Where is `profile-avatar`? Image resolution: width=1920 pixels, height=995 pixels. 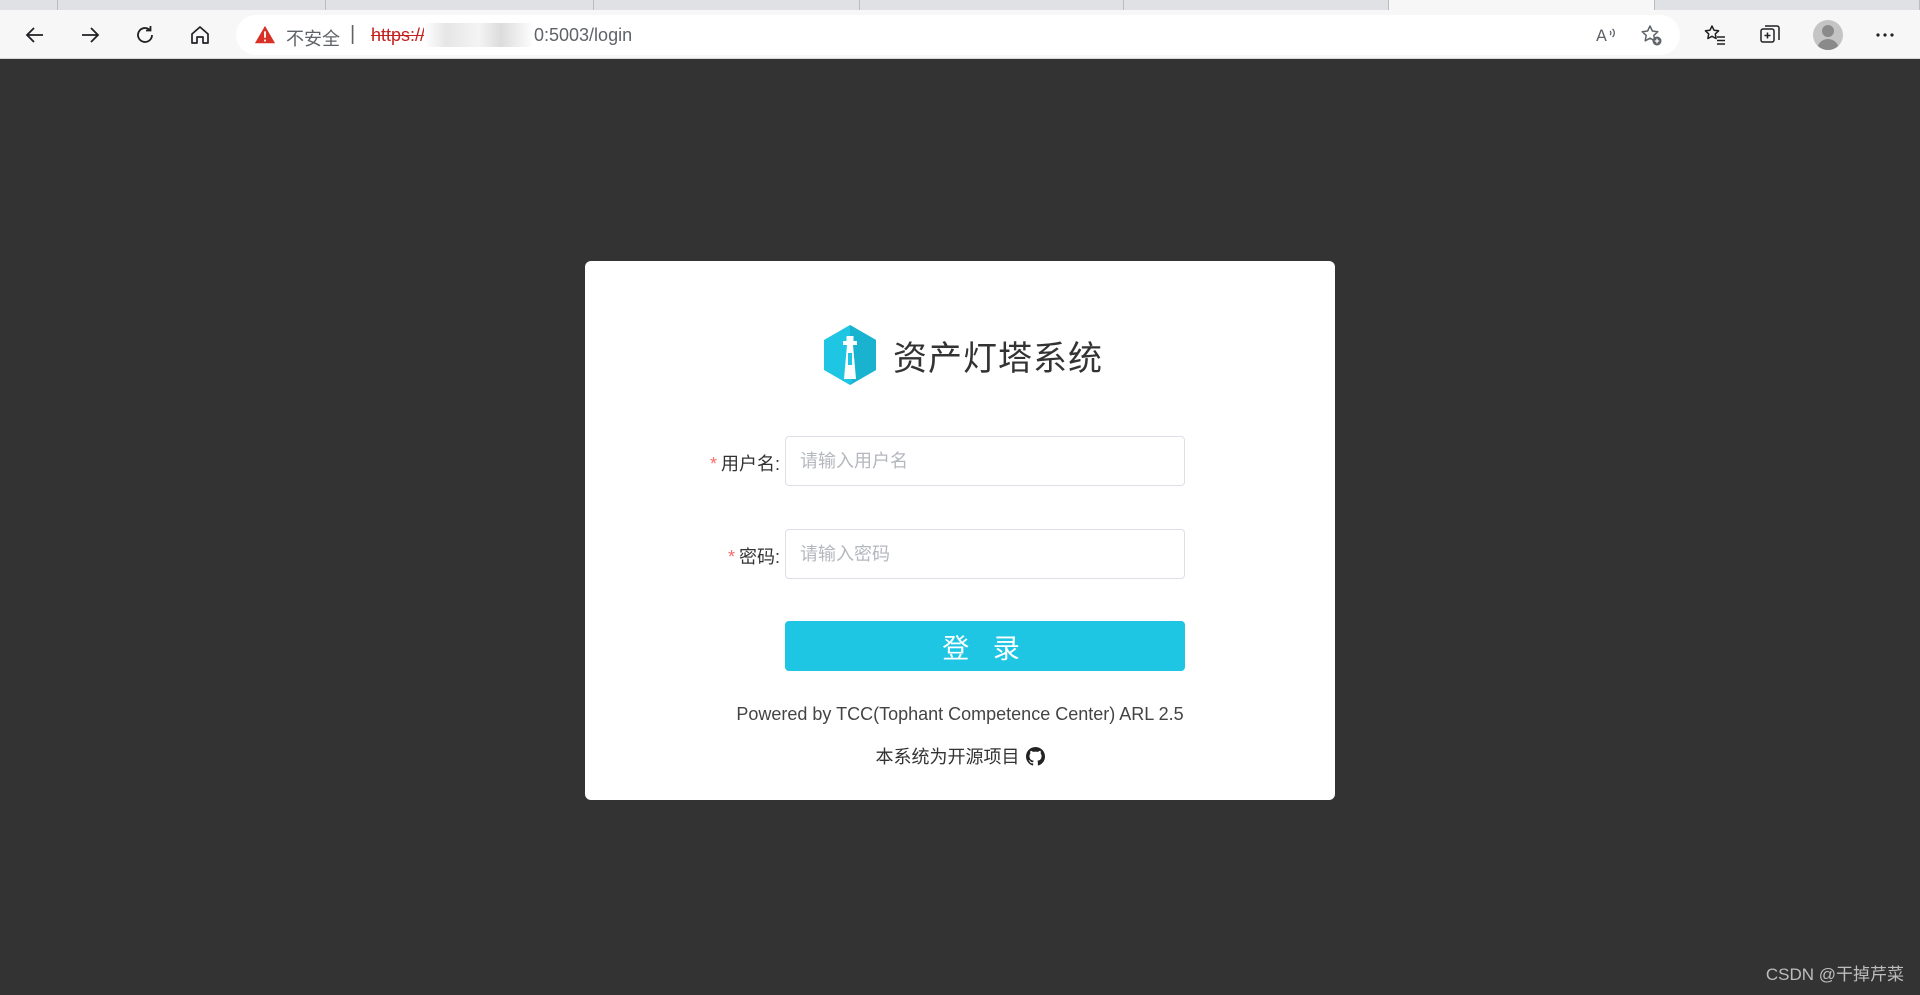 profile-avatar is located at coordinates (1828, 35).